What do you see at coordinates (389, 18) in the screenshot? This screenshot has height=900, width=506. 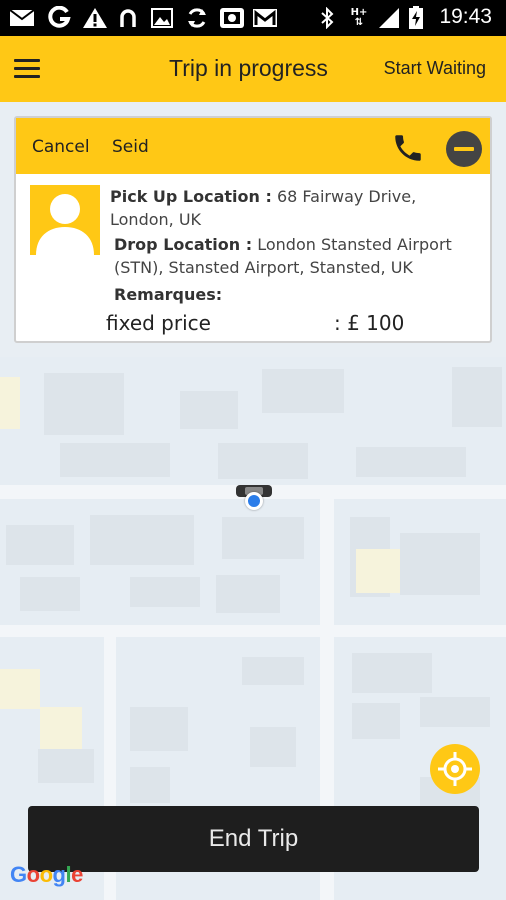 I see `signal-icon` at bounding box center [389, 18].